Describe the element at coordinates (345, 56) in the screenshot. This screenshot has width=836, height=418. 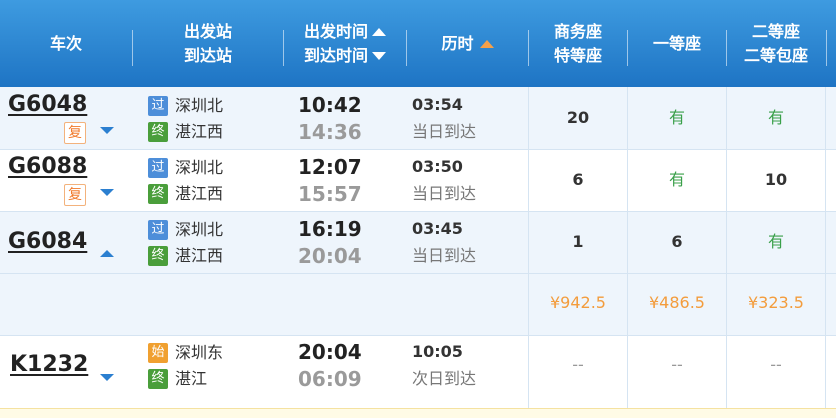
I see `sort-arrive-time: 到达时间` at that location.